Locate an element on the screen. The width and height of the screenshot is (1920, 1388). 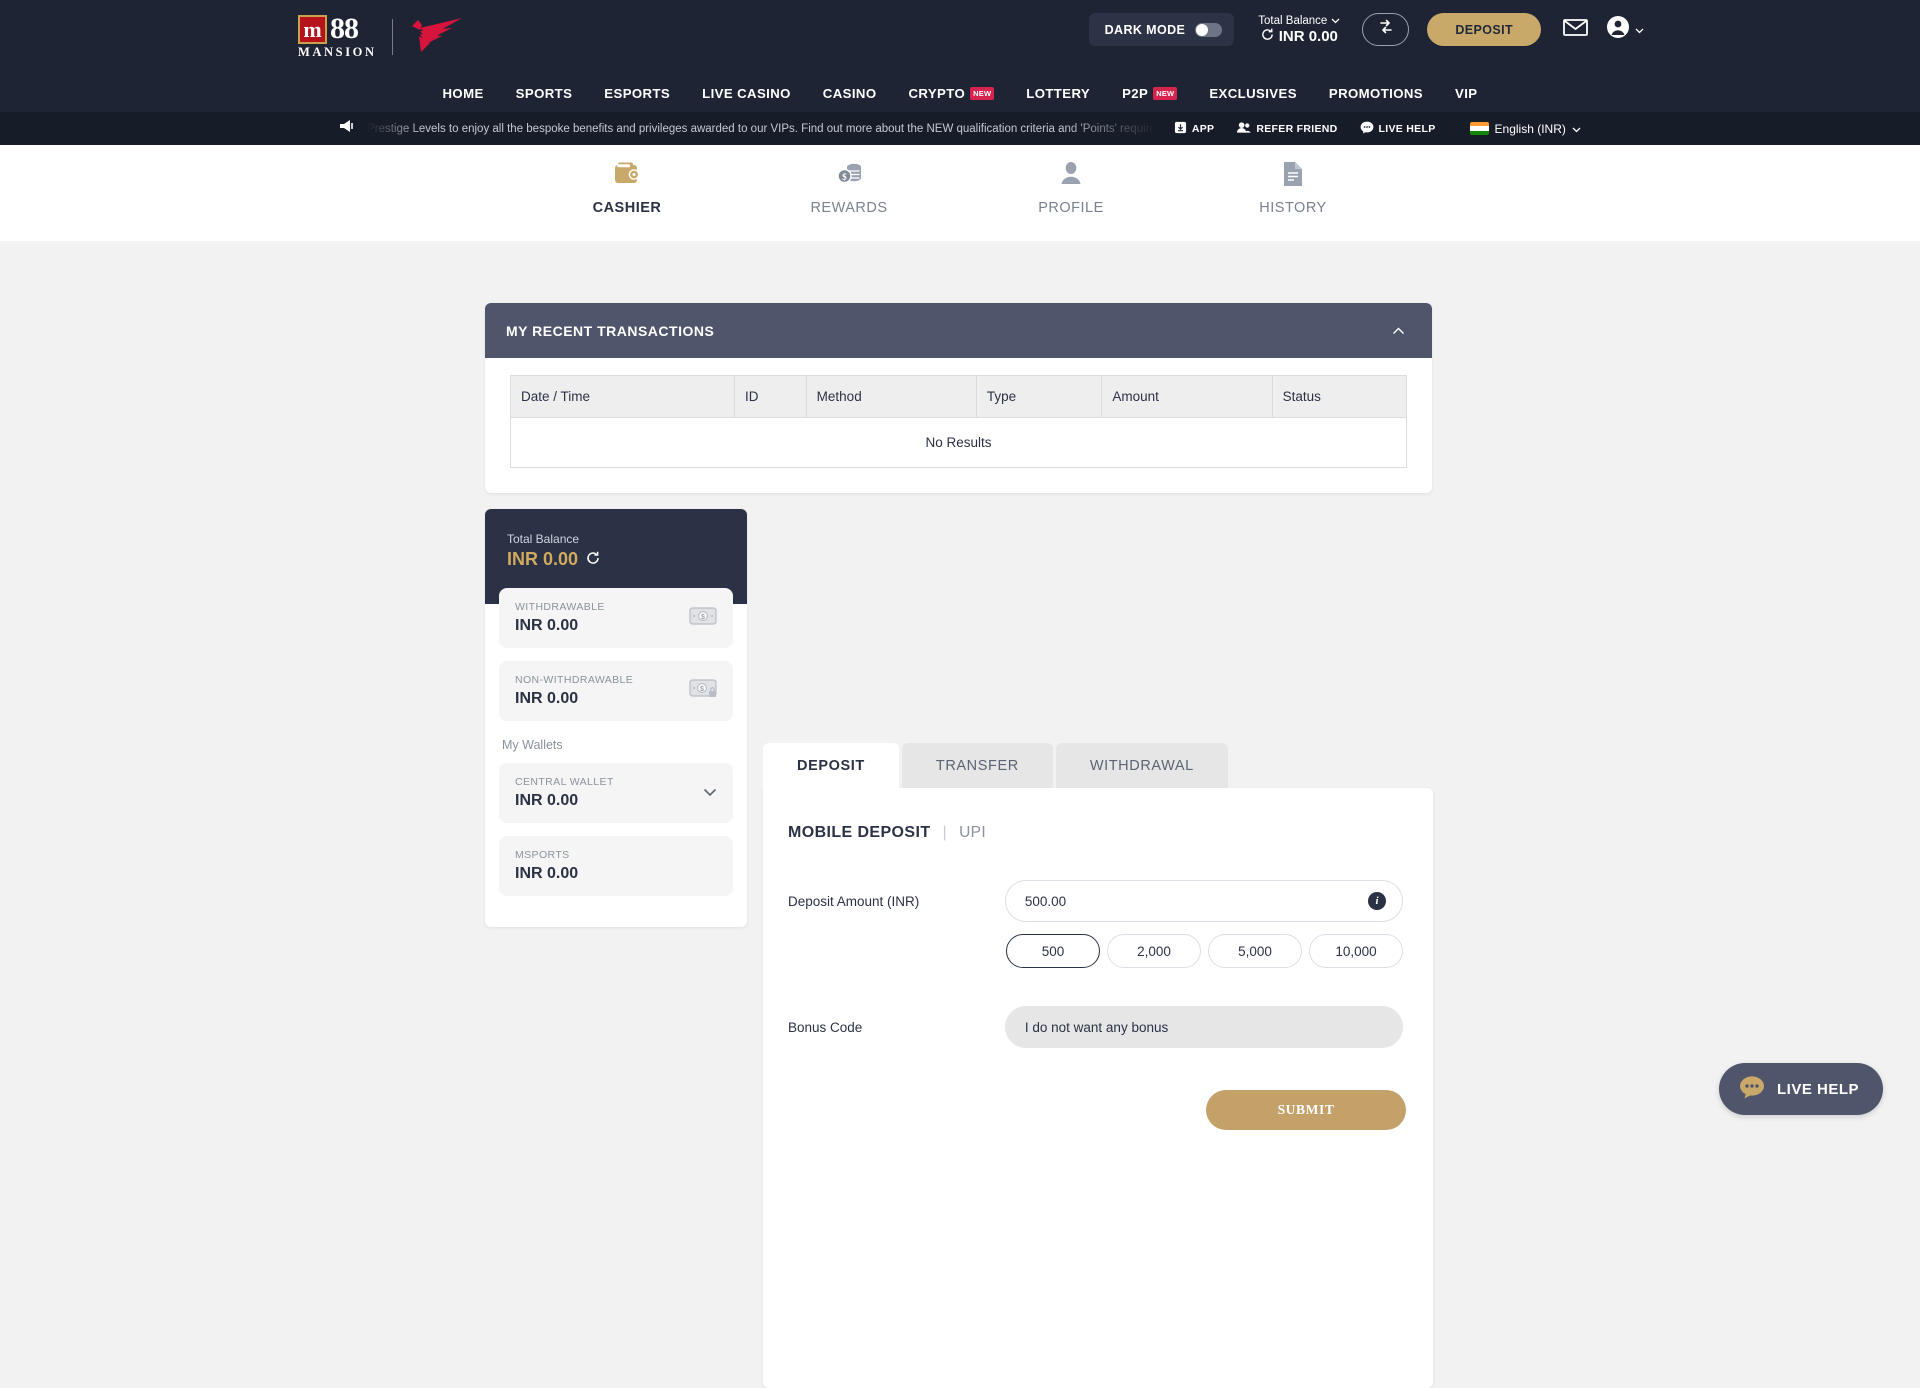
swap-arrows-icon is located at coordinates (1386, 29).